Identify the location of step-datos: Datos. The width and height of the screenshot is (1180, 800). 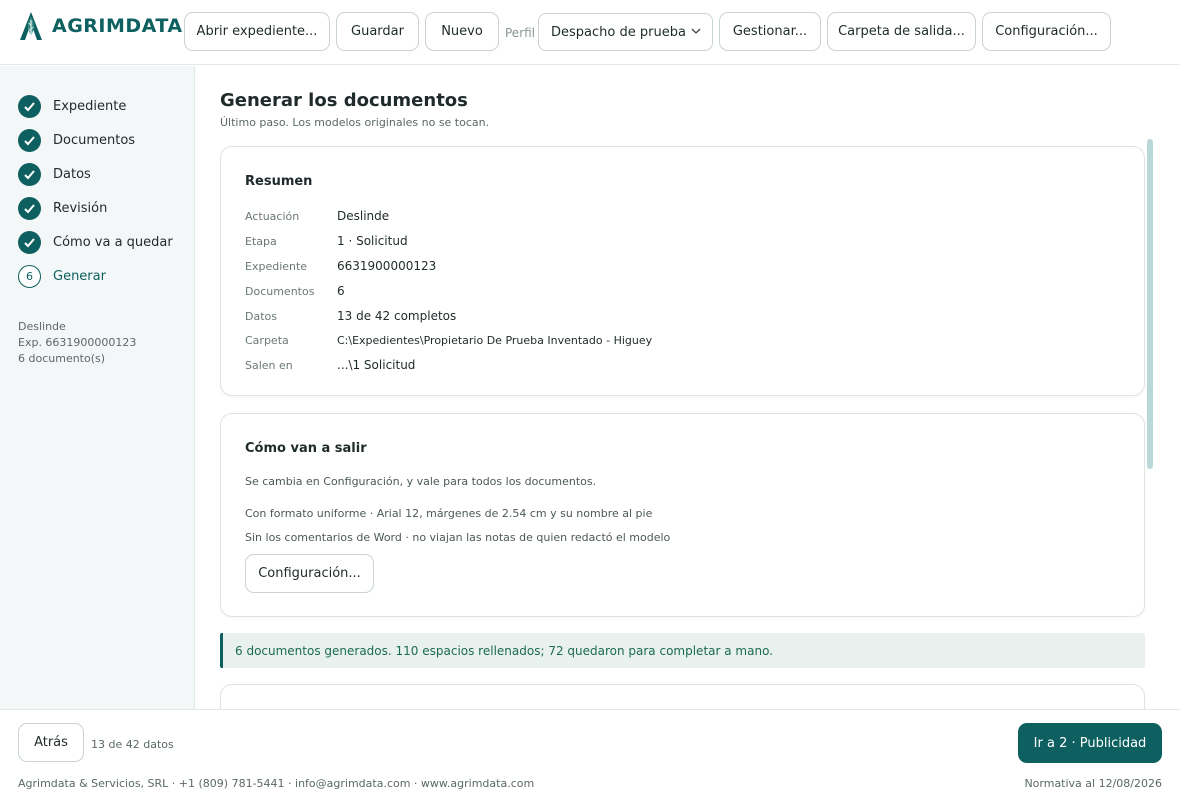
(54, 174).